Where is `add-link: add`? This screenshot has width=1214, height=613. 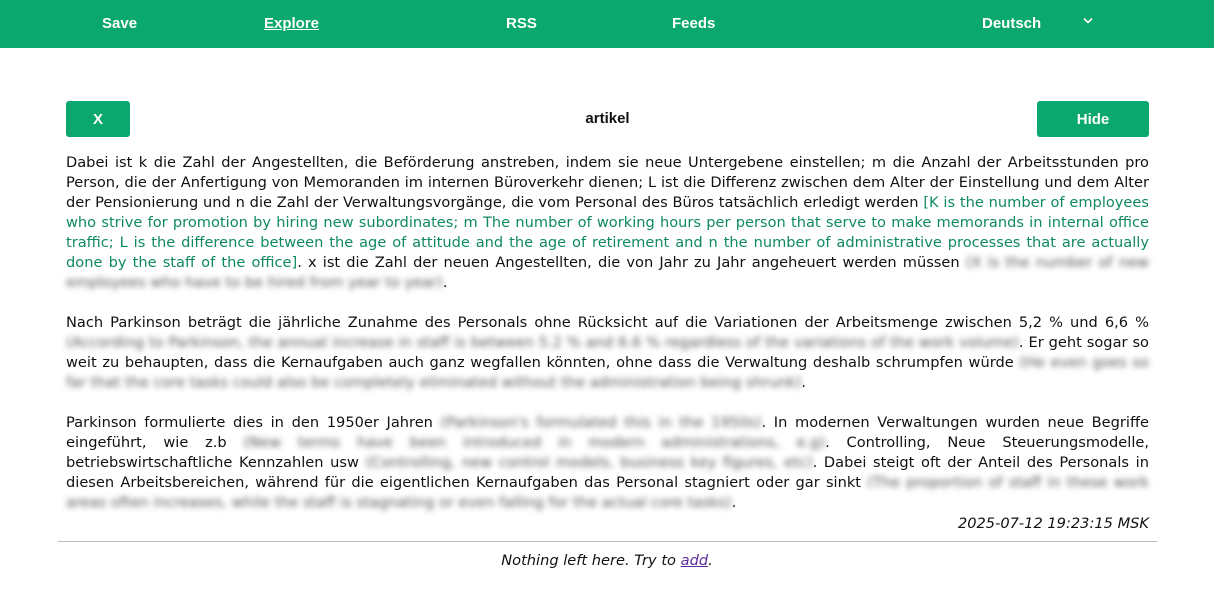 add-link: add is located at coordinates (694, 560).